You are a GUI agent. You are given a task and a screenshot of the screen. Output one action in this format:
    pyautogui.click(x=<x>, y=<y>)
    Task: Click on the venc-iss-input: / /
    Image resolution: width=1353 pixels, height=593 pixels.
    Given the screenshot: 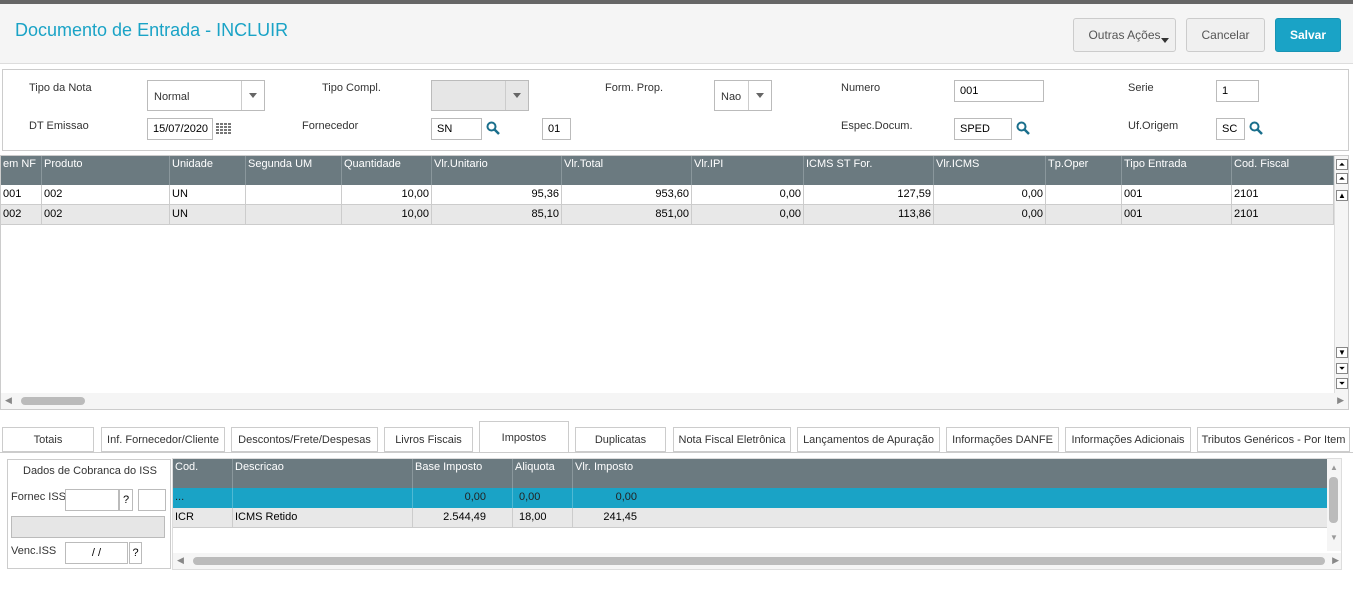 What is the action you would take?
    pyautogui.click(x=96, y=553)
    